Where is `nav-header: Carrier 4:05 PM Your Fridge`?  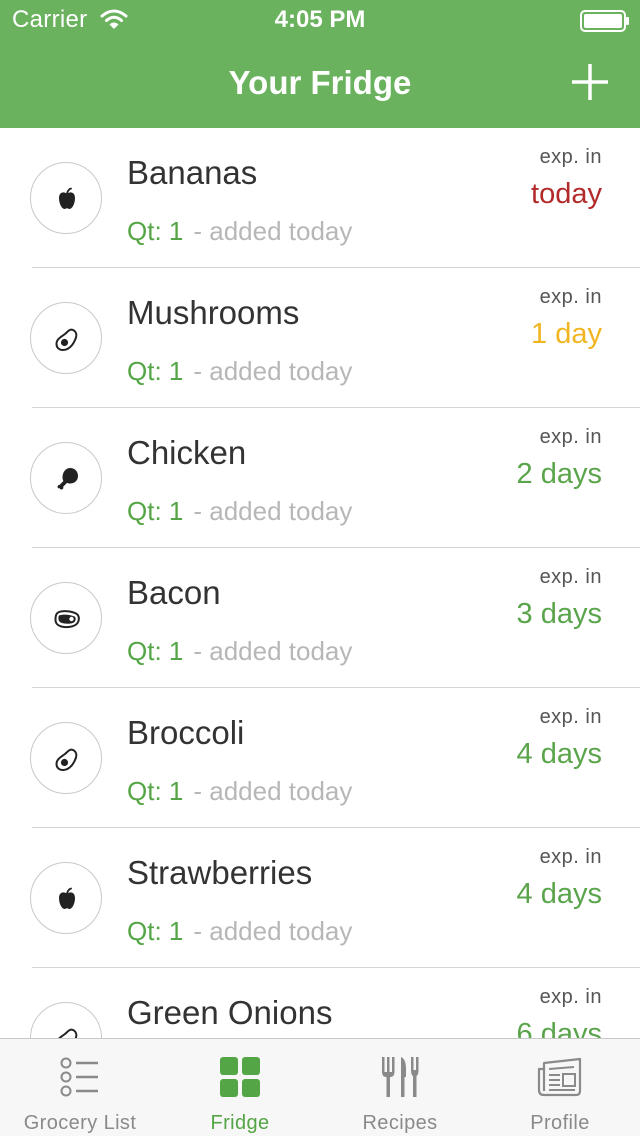 nav-header: Carrier 4:05 PM Your Fridge is located at coordinates (320, 64).